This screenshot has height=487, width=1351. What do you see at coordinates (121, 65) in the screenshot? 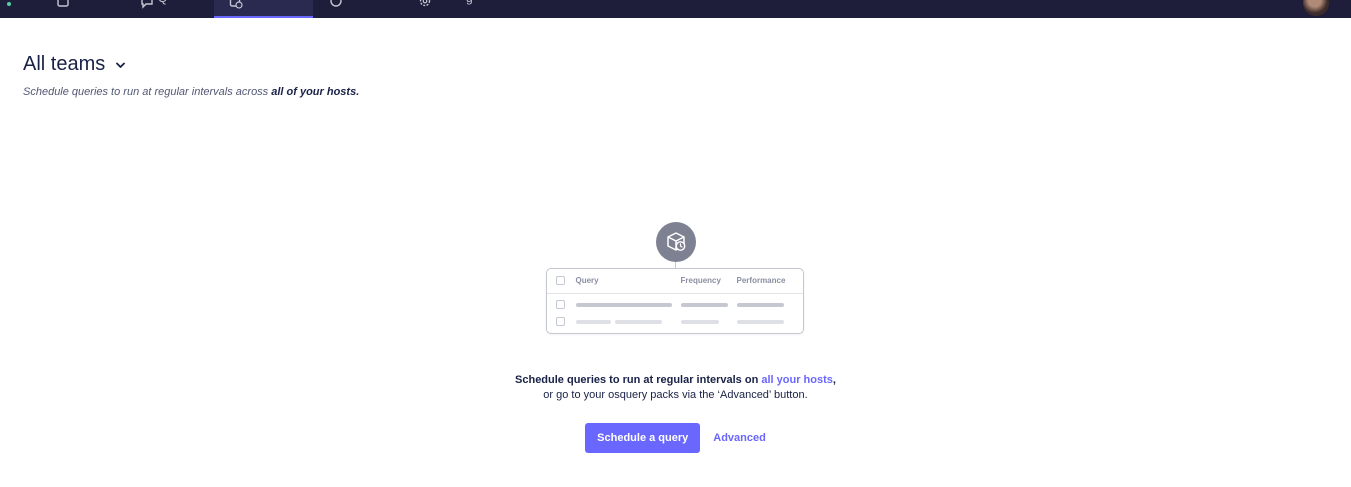
I see `chevron-down-icon` at bounding box center [121, 65].